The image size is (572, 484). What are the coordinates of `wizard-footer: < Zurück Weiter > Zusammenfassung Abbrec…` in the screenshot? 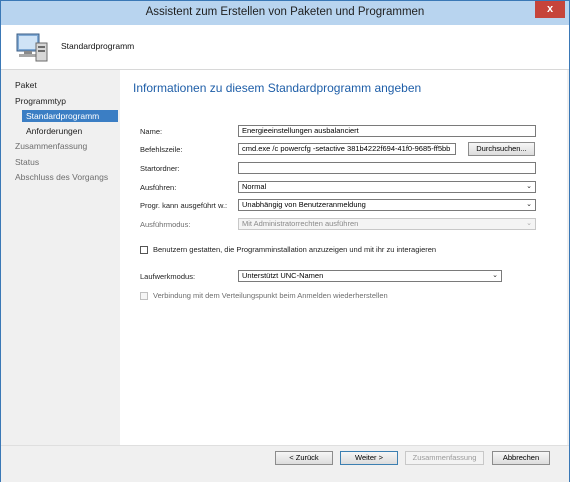 It's located at (285, 463).